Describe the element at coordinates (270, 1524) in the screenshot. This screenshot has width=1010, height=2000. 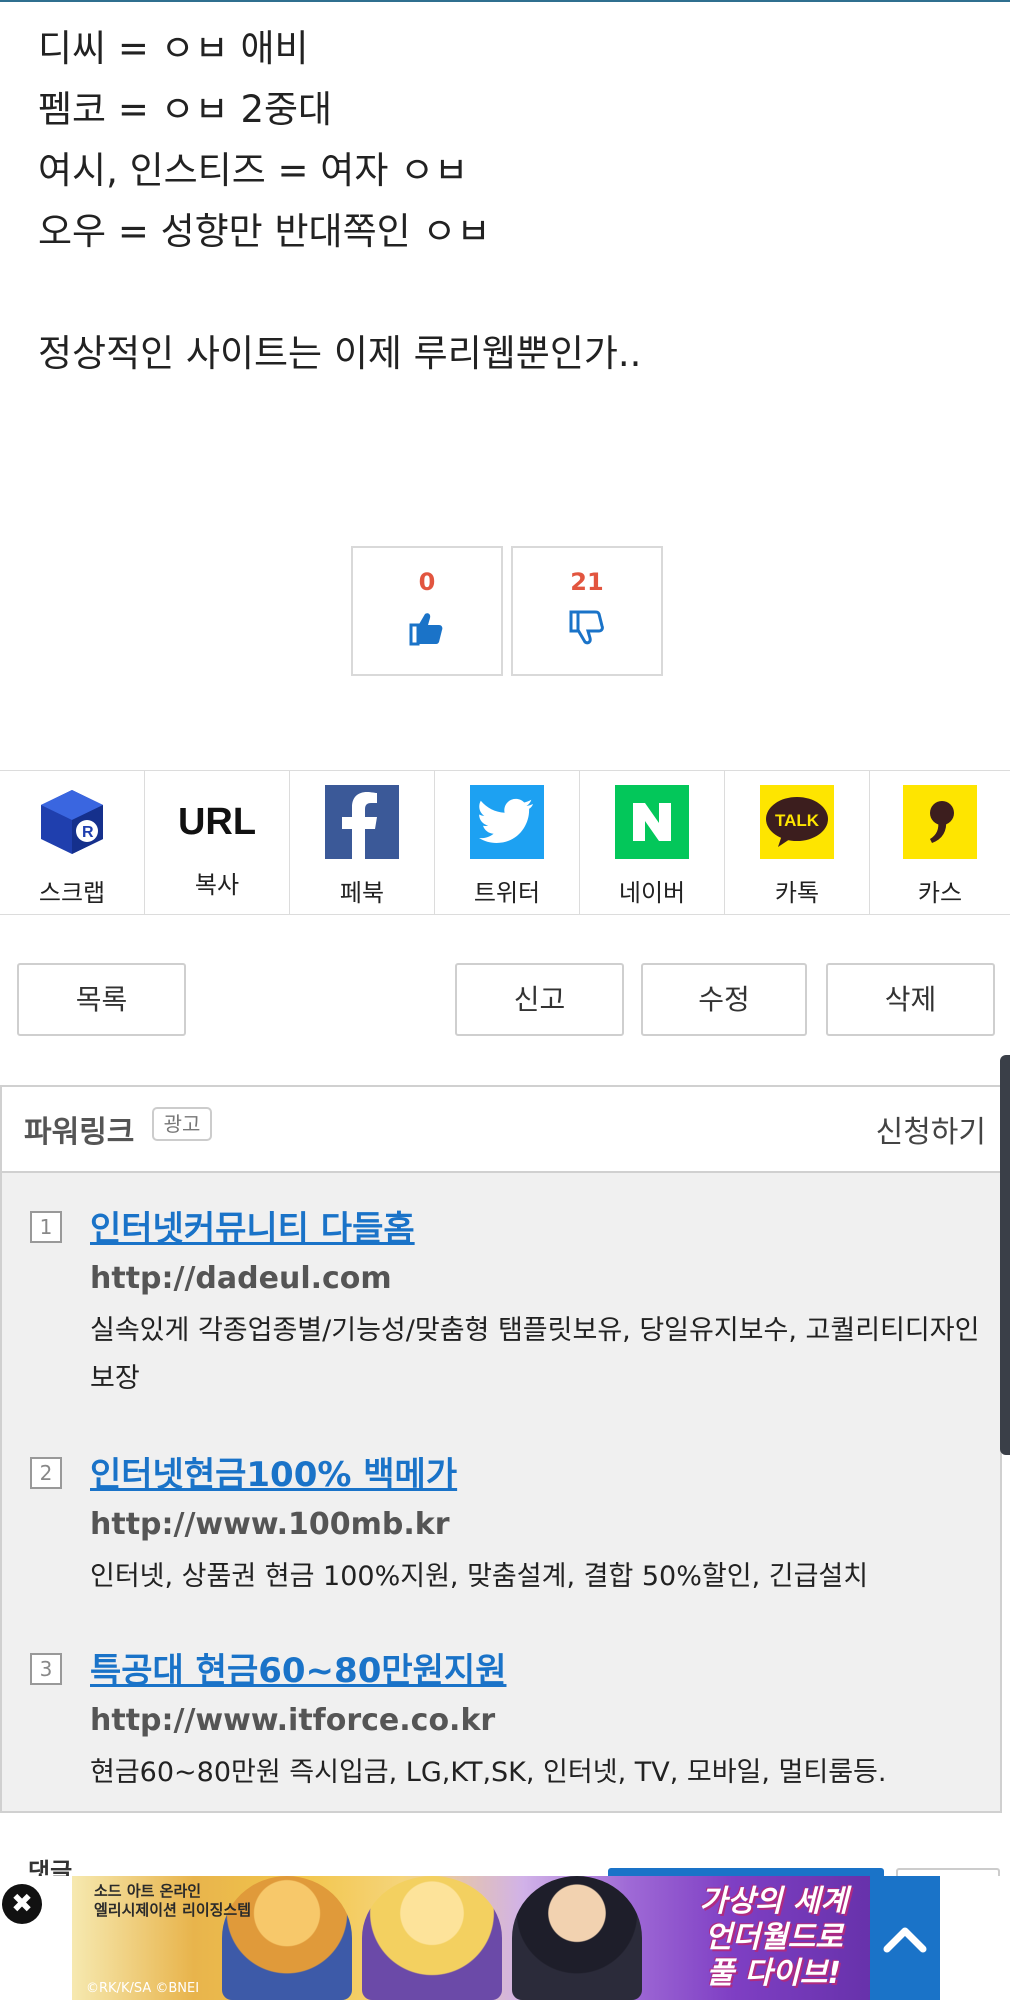
I see `ad-url: http://www.100mb.kr` at that location.